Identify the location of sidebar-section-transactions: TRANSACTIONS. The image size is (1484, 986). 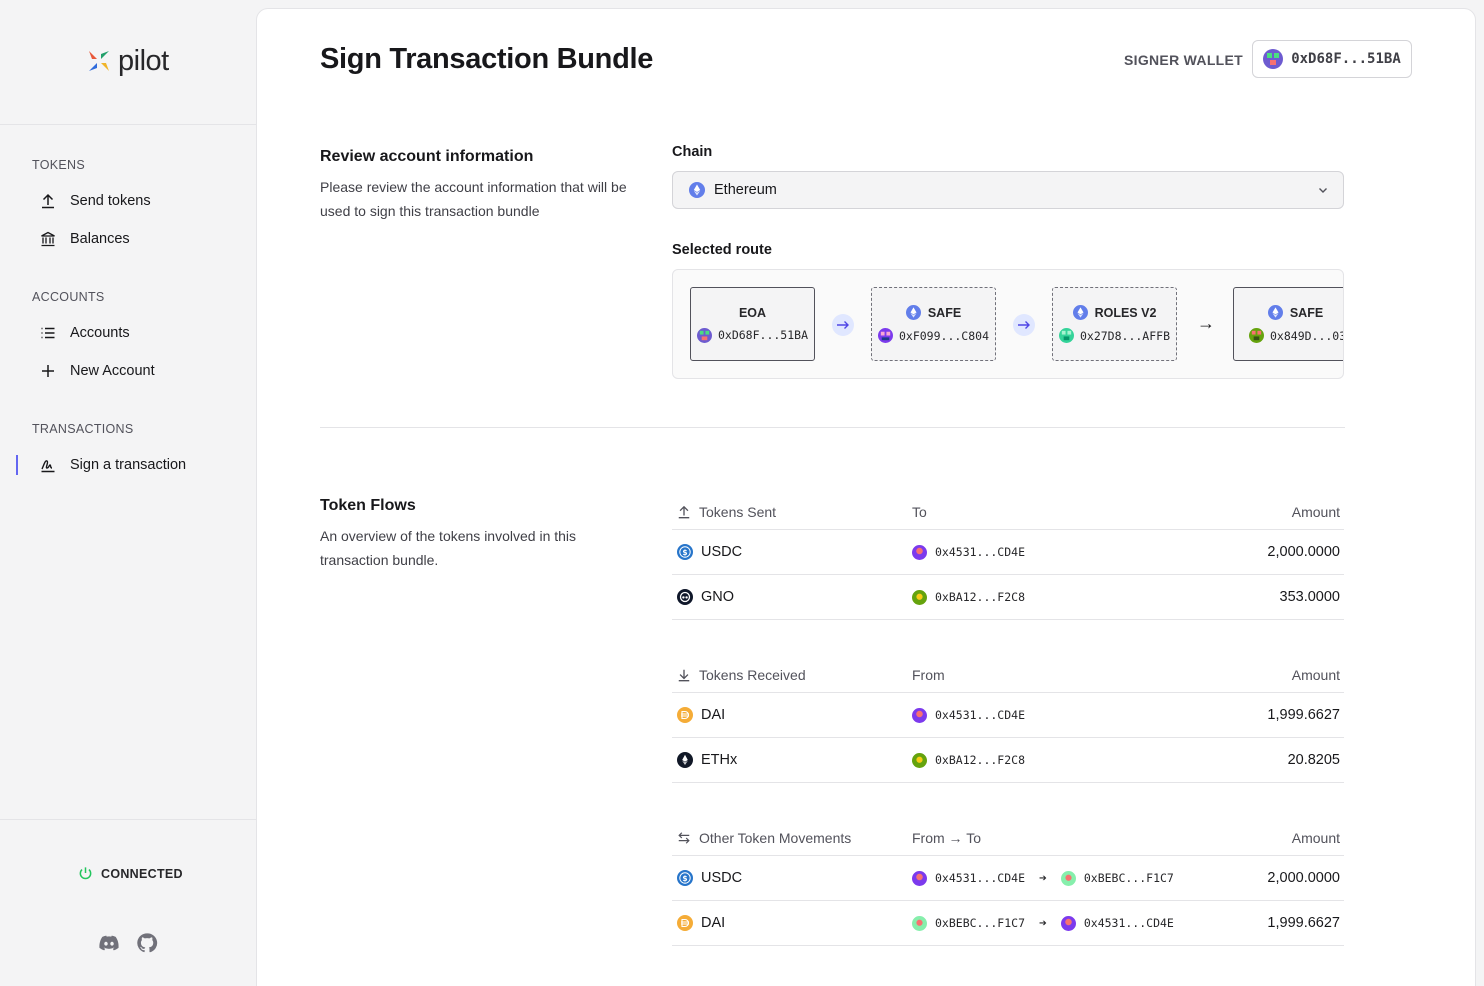
(83, 429).